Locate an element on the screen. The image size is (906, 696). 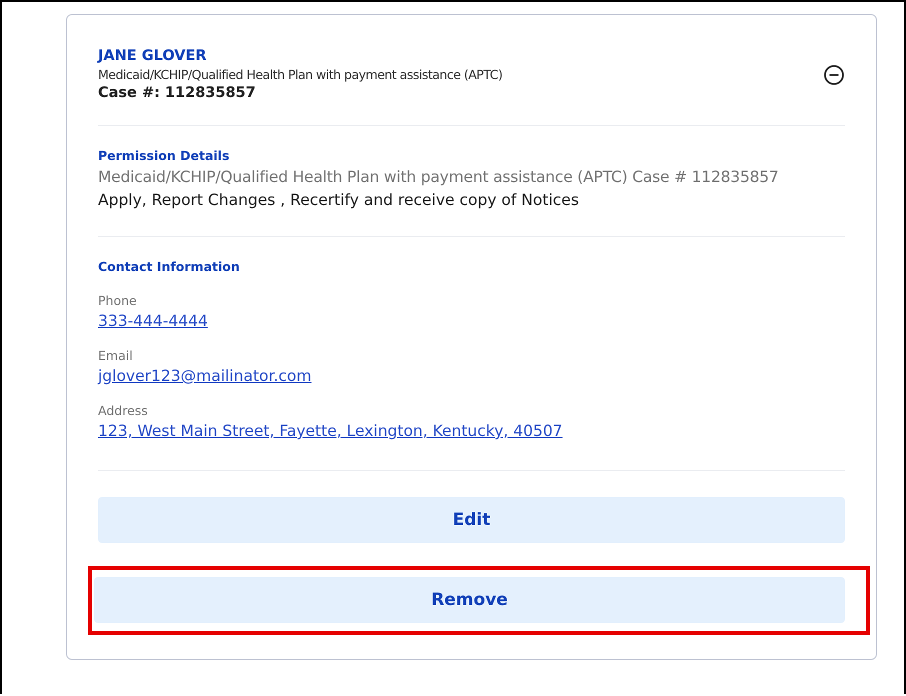
field-label: Phone is located at coordinates (117, 300).